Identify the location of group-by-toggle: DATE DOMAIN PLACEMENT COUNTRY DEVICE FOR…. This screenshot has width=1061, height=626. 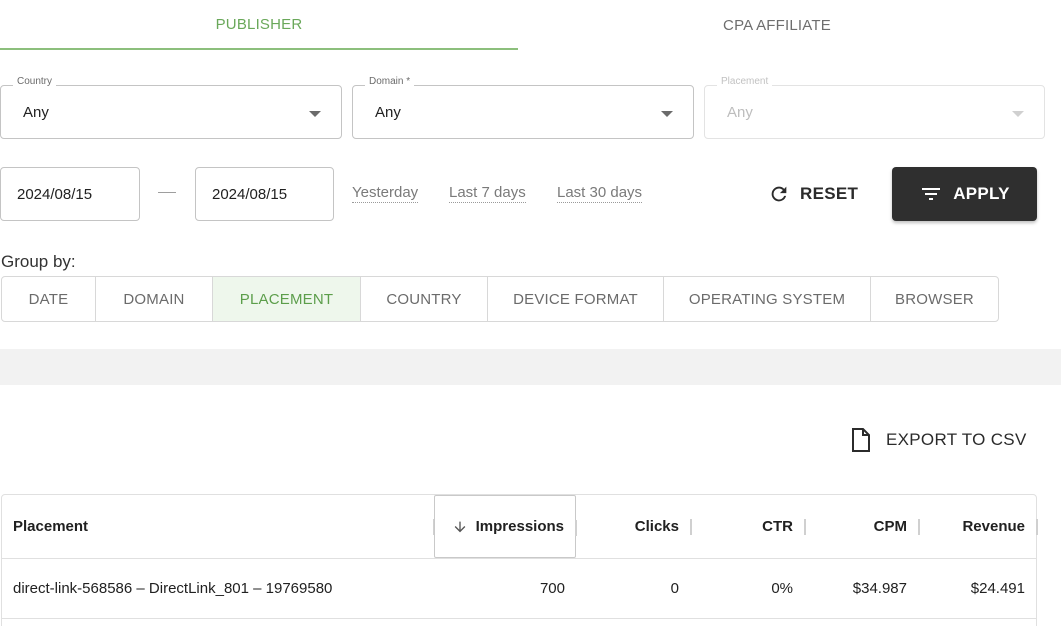
(500, 299).